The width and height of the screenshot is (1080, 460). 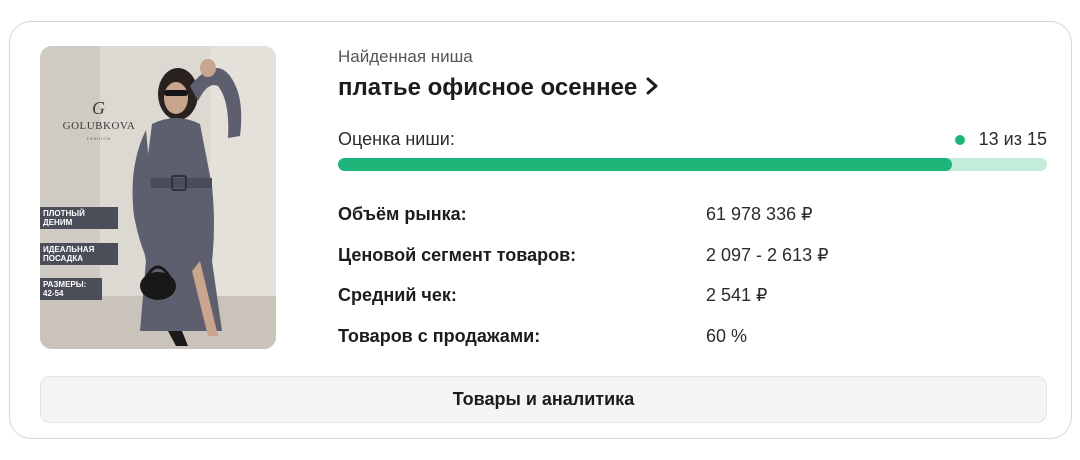 I want to click on metric-label-market-volume: Объём рынка:, so click(x=402, y=214).